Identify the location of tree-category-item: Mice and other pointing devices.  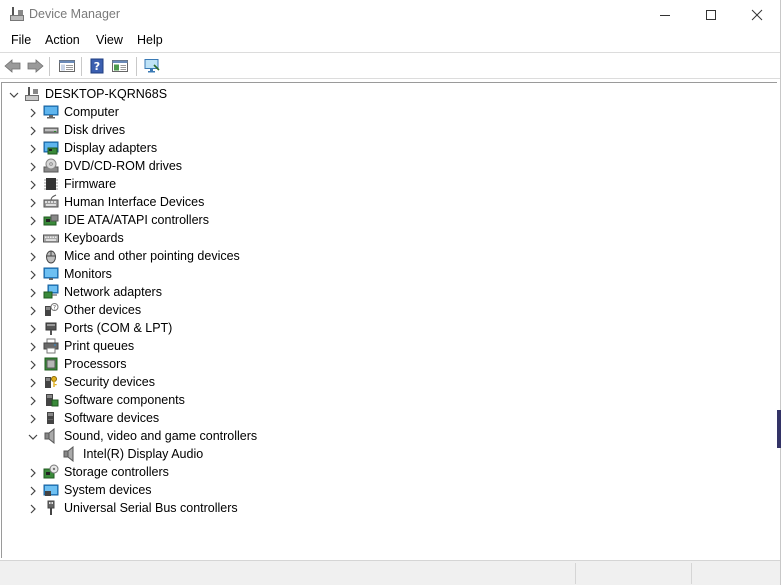
(382, 256).